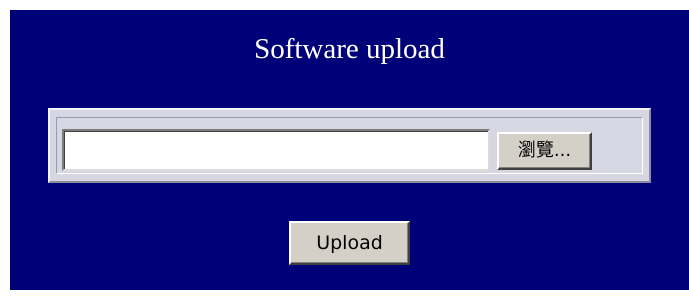 This screenshot has height=306, width=689. I want to click on upload-button: Upload, so click(349, 243).